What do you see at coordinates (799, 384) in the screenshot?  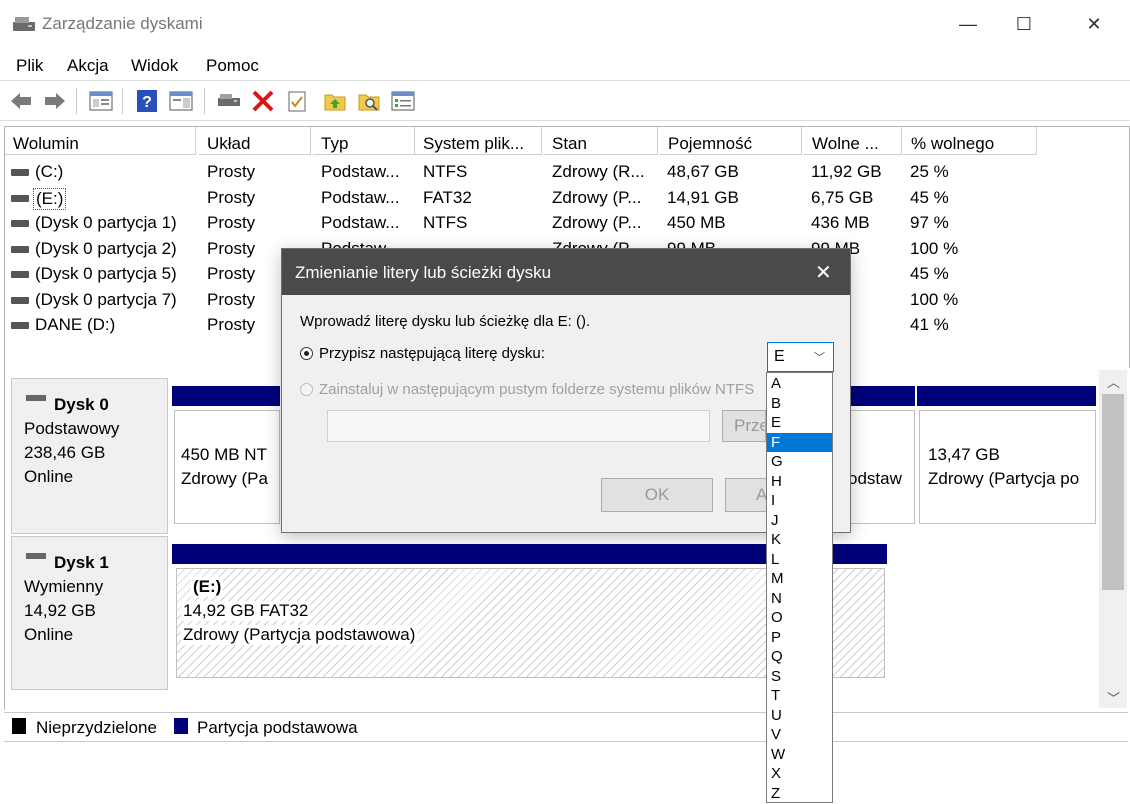 I see `letter-option: A` at bounding box center [799, 384].